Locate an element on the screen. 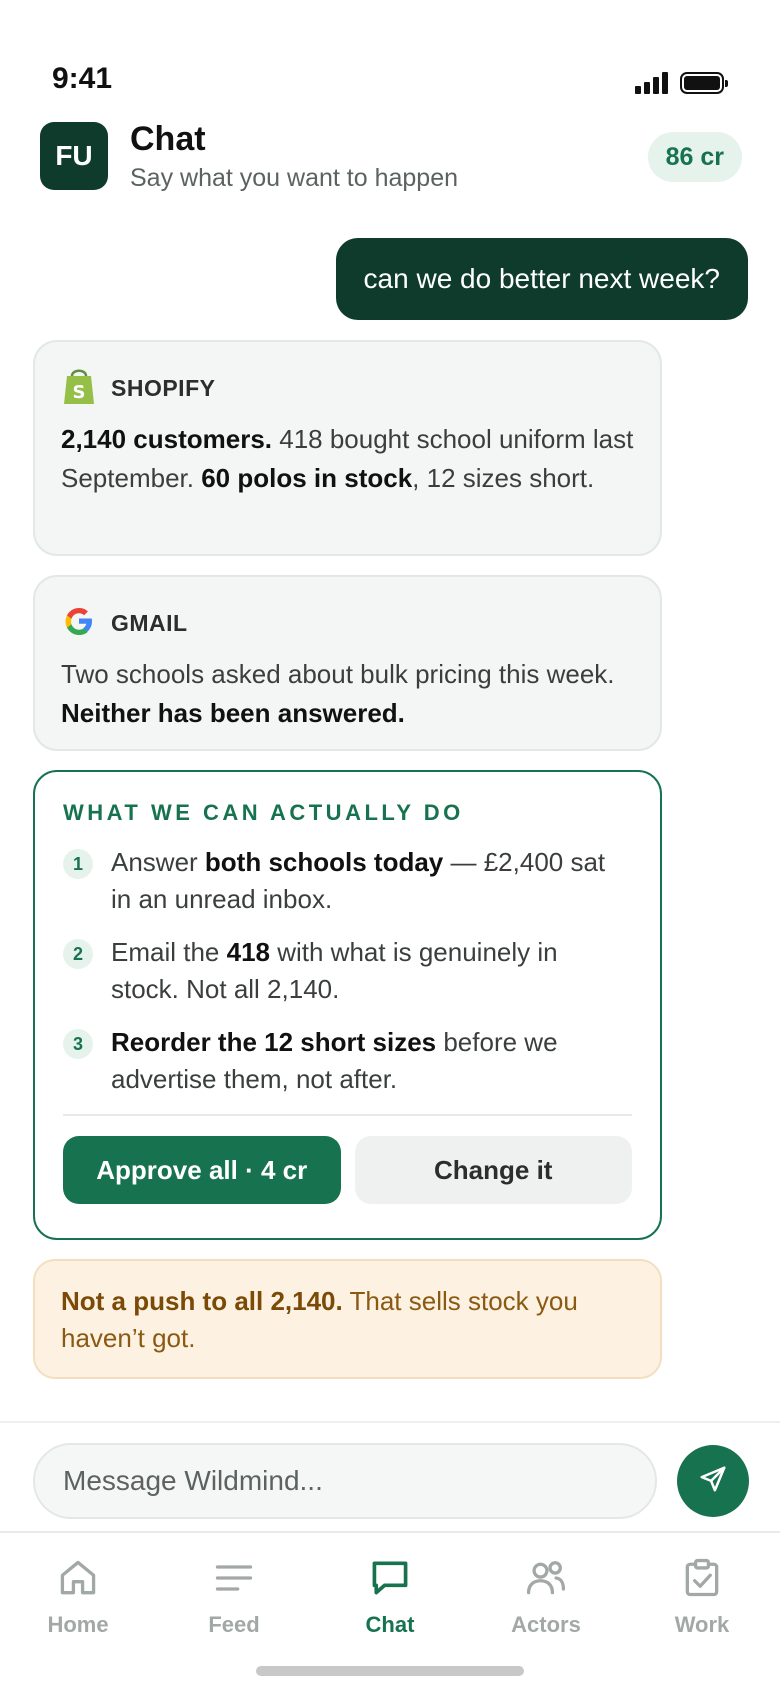  avatar: FU is located at coordinates (74, 156).